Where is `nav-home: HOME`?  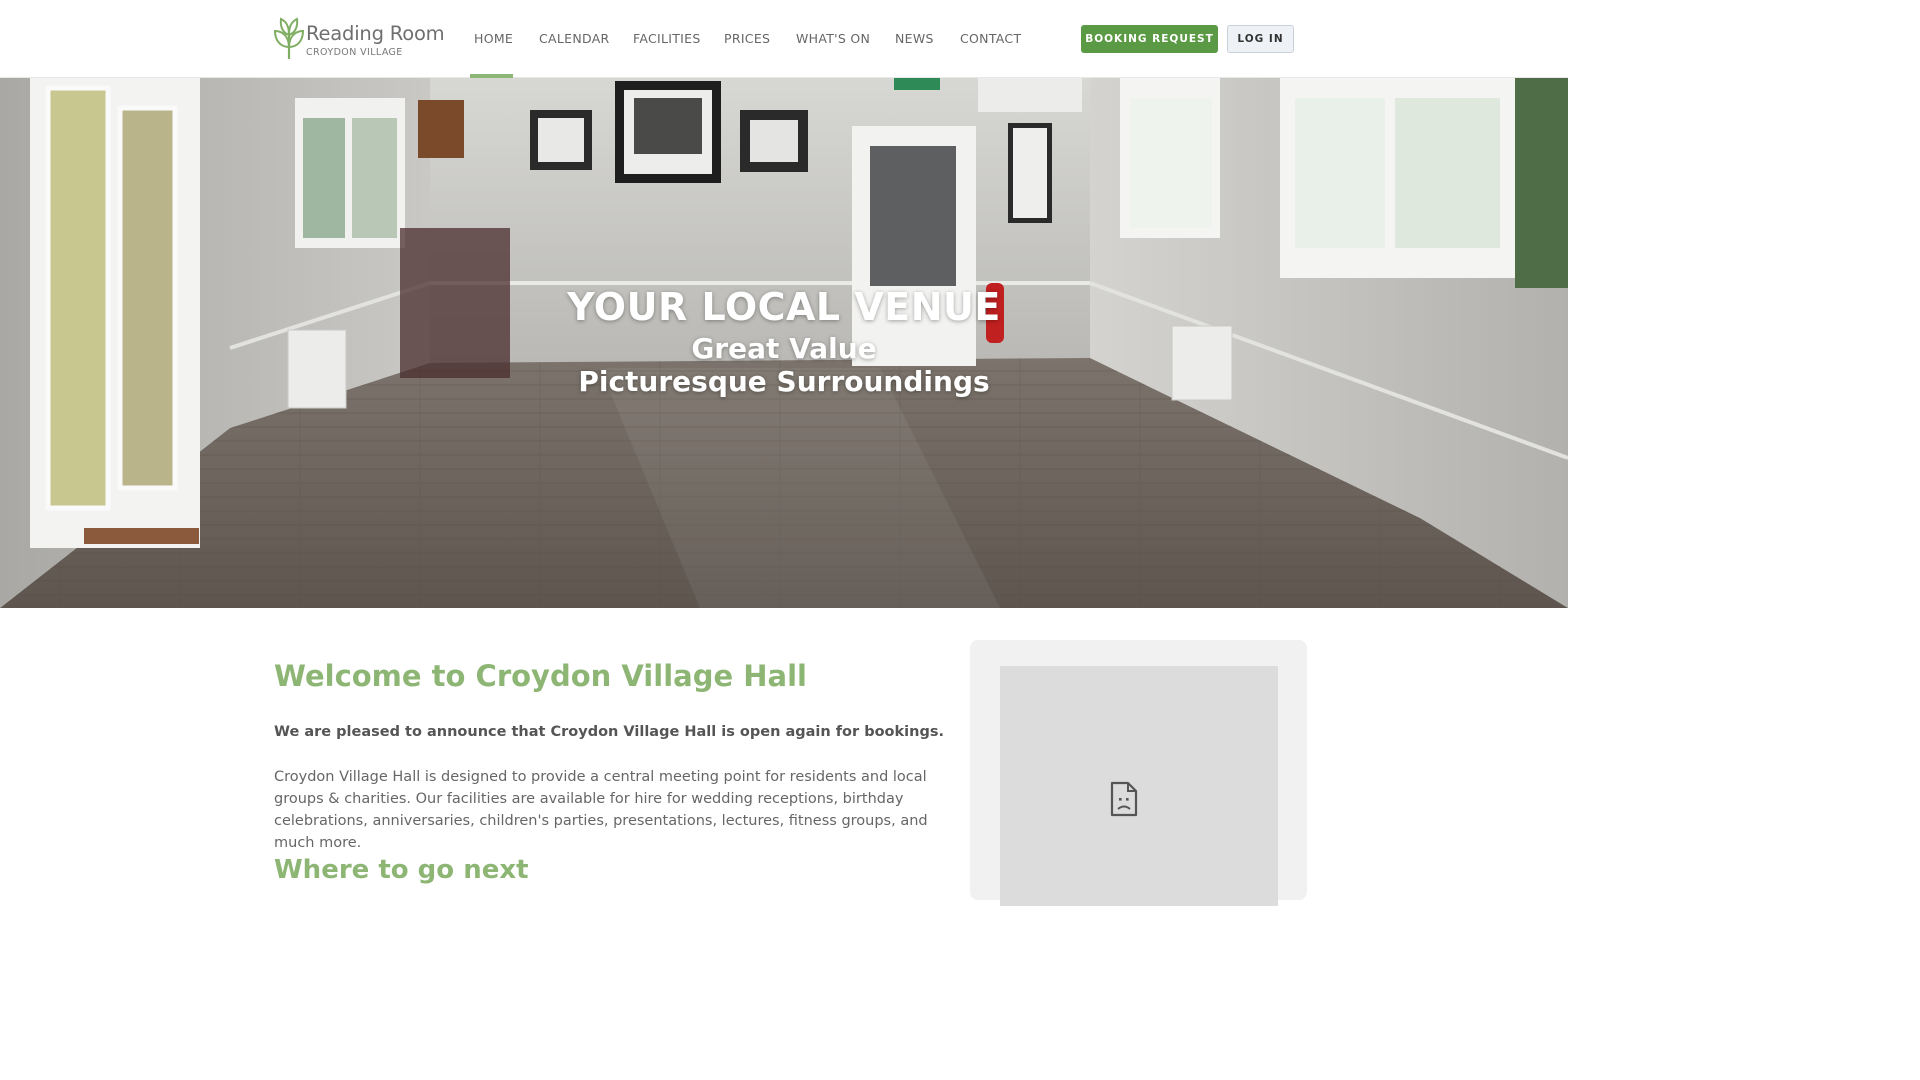
nav-home: HOME is located at coordinates (493, 38).